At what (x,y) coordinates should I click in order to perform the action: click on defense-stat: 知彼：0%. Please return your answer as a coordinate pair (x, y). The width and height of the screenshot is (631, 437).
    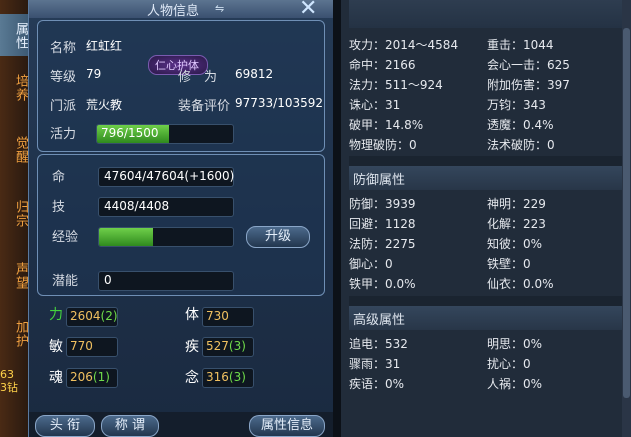
    Looking at the image, I should click on (515, 244).